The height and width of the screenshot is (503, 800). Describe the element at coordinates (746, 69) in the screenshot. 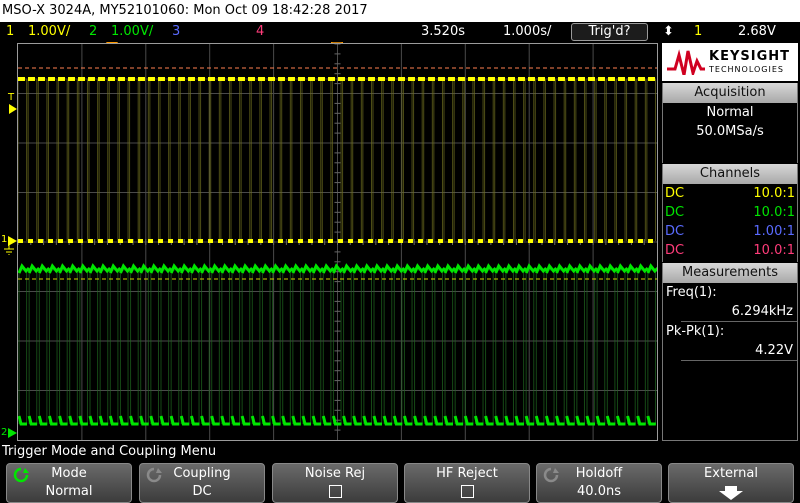

I see `logo-line2: TECHNOLOGIES` at that location.